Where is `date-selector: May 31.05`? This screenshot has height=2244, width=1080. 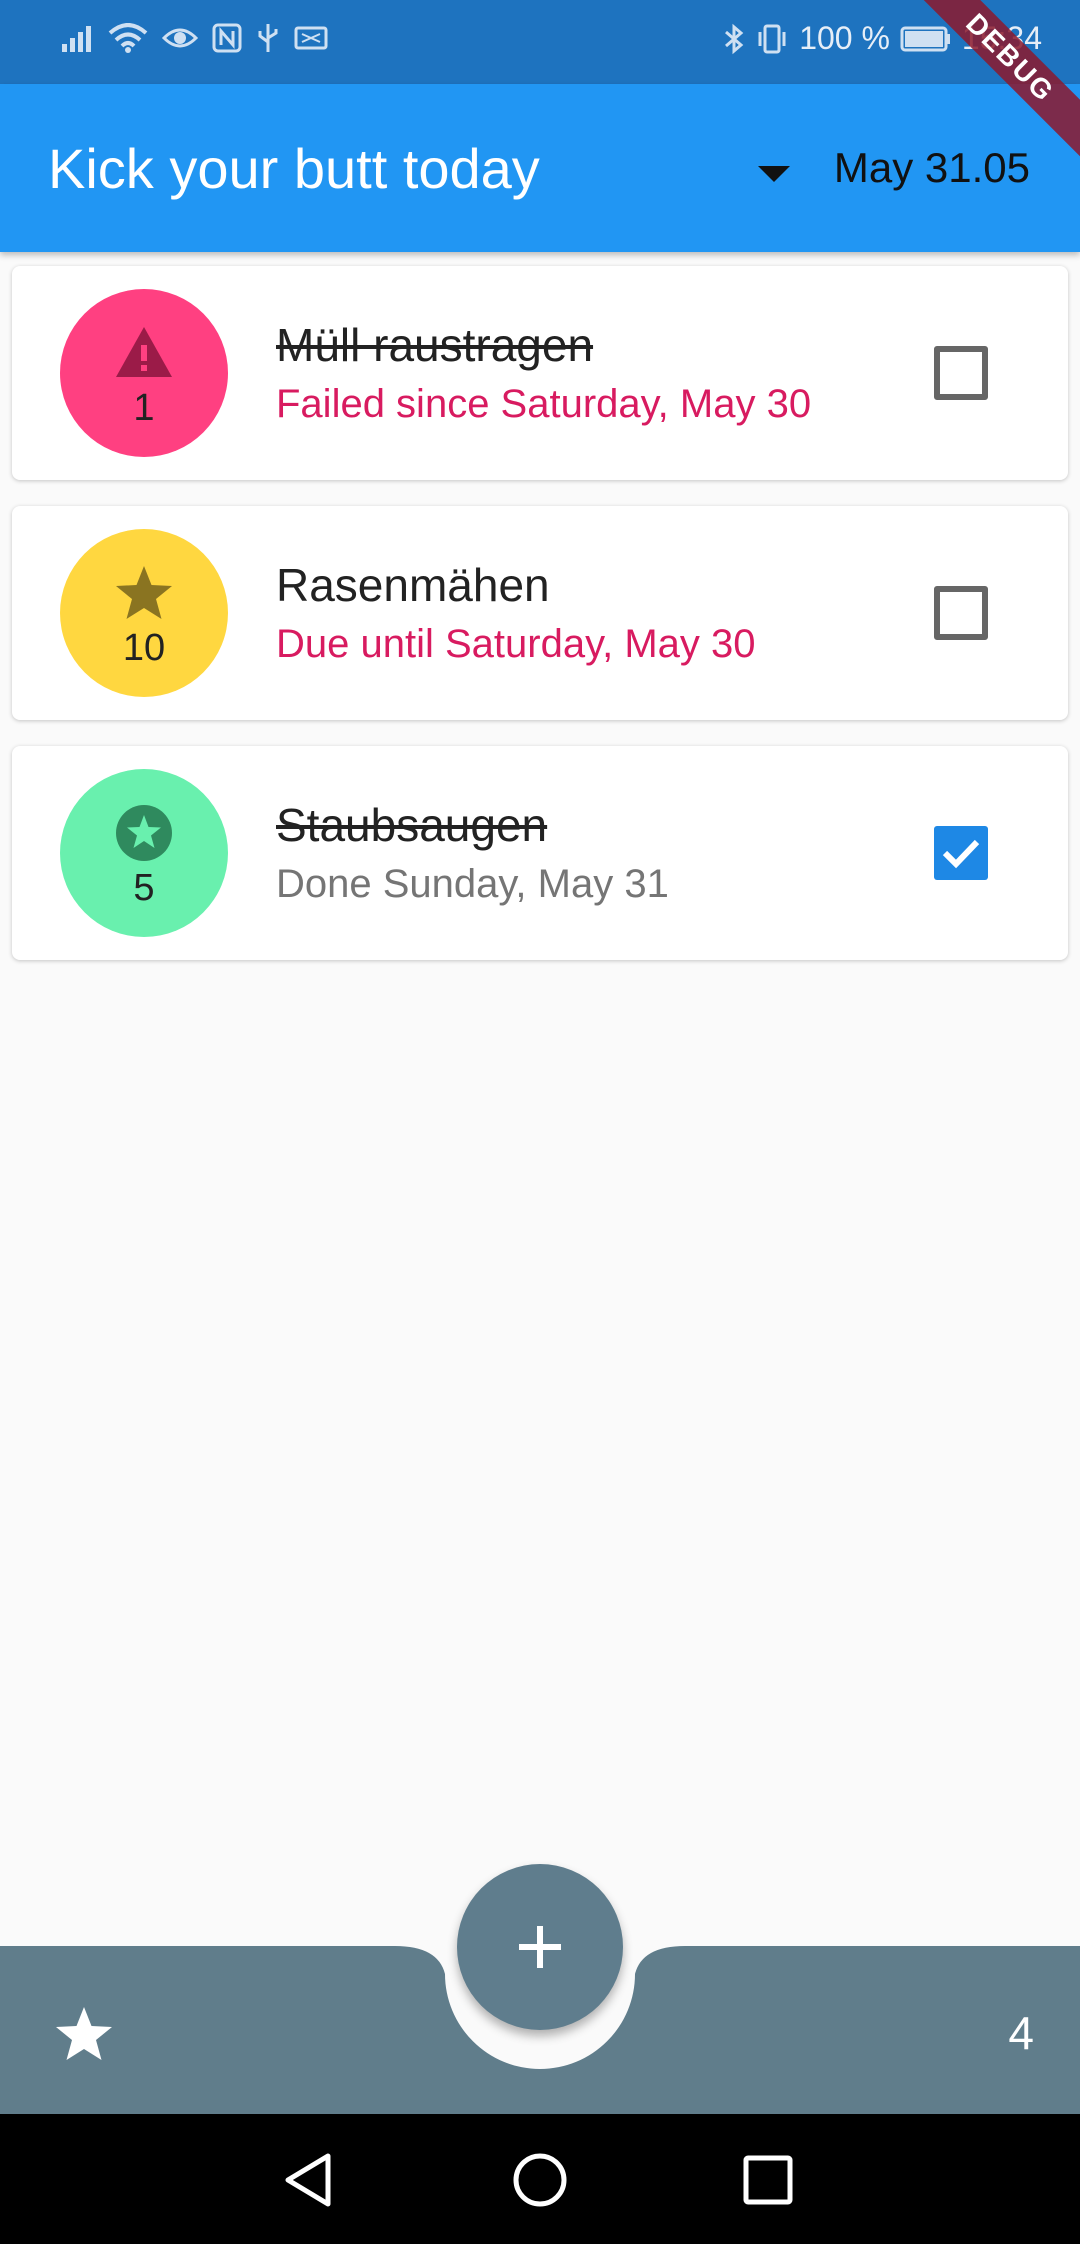
date-selector: May 31.05 is located at coordinates (932, 168).